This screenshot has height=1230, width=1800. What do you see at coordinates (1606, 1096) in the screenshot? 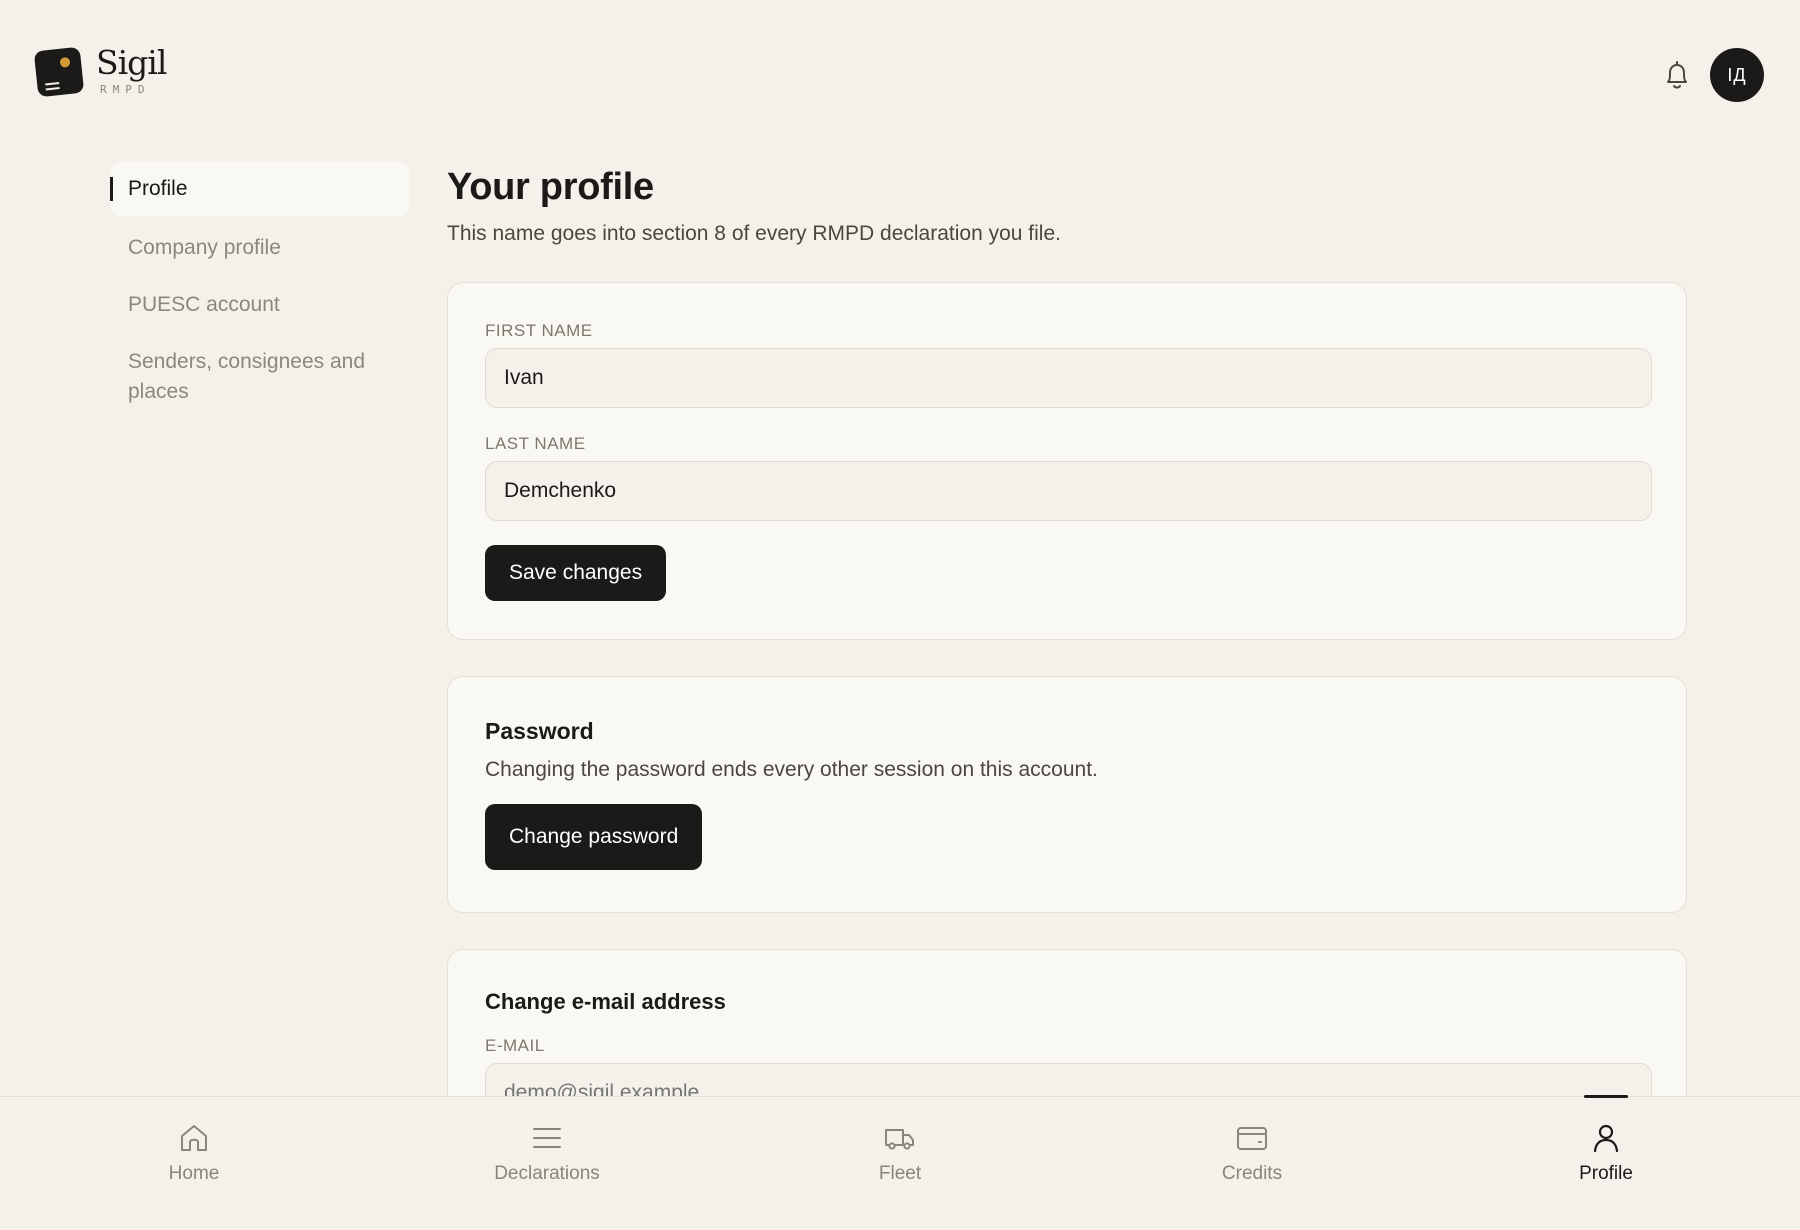
I see `active-tab-indicator` at bounding box center [1606, 1096].